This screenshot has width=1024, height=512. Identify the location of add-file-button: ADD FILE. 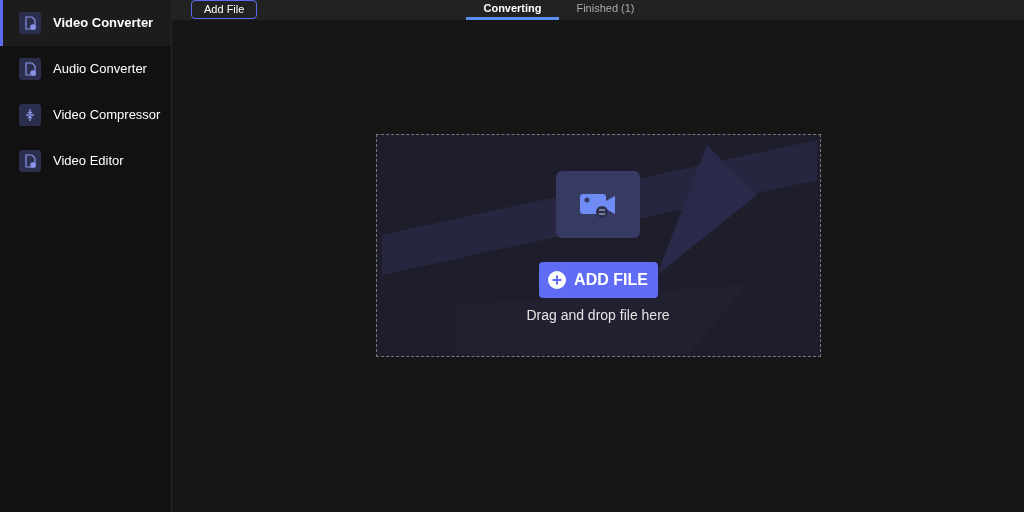
(598, 280).